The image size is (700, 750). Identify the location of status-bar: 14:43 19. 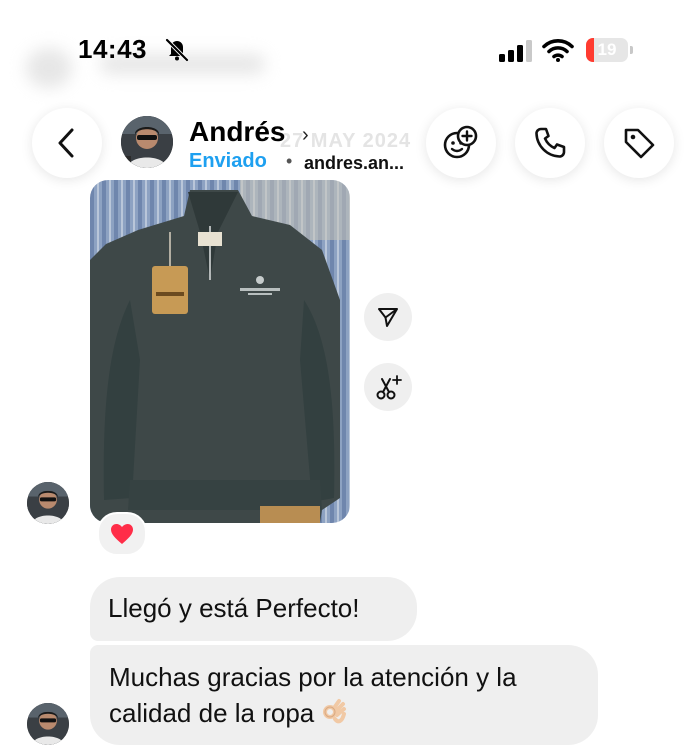
(350, 50).